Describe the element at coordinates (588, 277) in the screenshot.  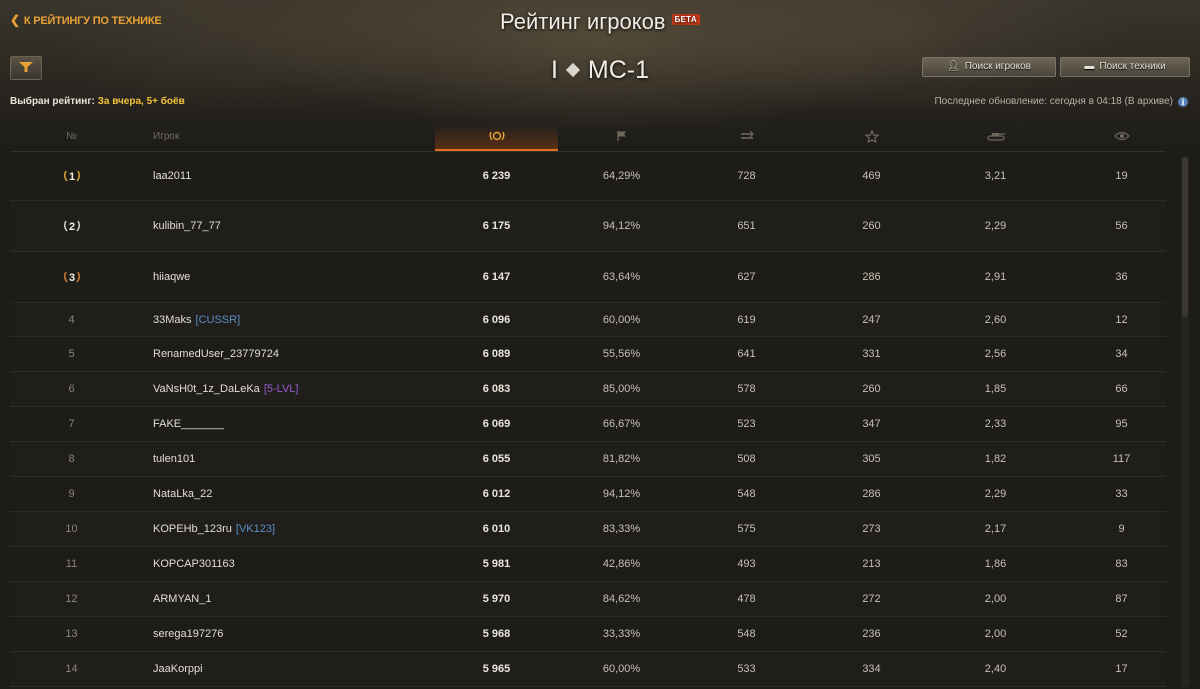
I see `table-row: 3 hiiaqwe 6 147 63,64% 627 286 2,91 36` at that location.